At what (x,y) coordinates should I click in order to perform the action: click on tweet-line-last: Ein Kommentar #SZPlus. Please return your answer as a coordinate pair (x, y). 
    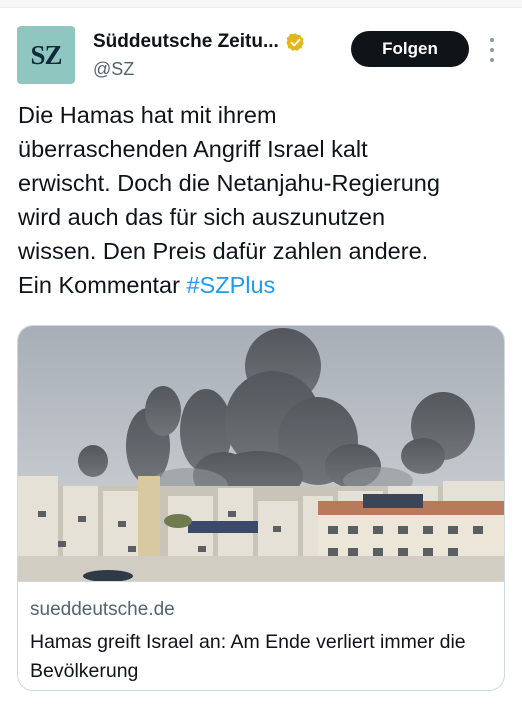
    Looking at the image, I should click on (265, 285).